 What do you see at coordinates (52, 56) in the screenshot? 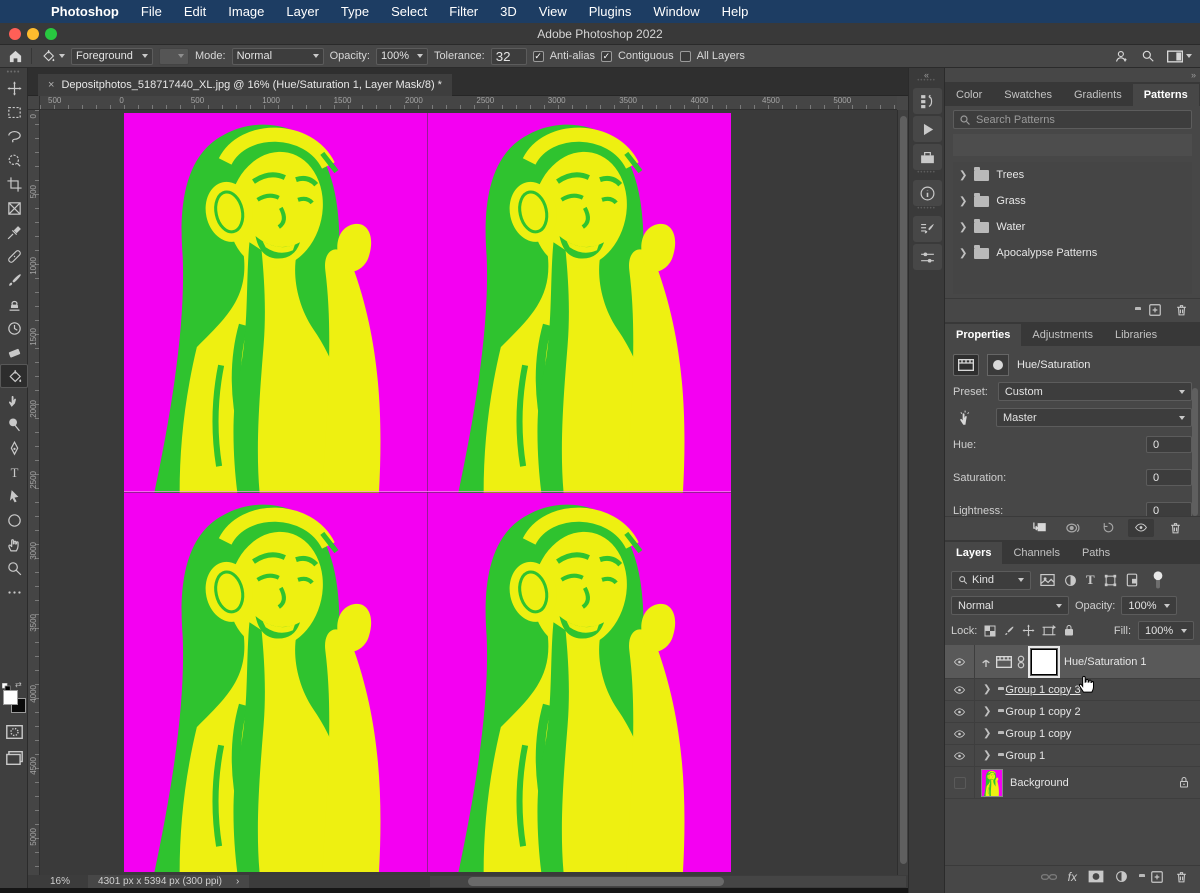
I see `paint-bucket-tool-preset-icon` at bounding box center [52, 56].